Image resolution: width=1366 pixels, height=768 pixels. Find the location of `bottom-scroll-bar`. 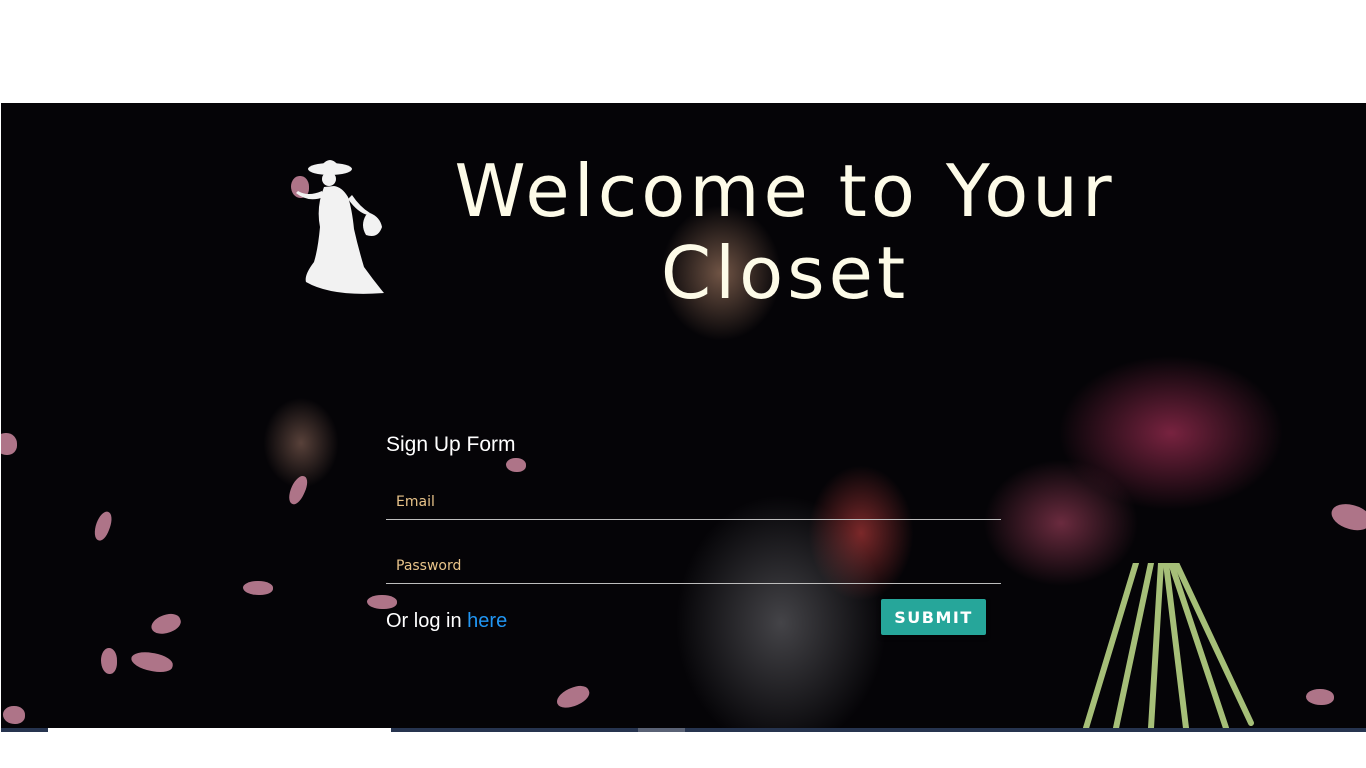

bottom-scroll-bar is located at coordinates (683, 730).